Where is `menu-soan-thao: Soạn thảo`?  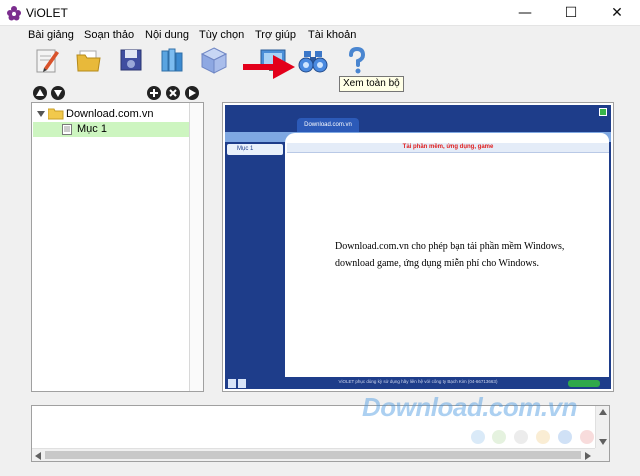
menu-soan-thao: Soạn thảo is located at coordinates (109, 35).